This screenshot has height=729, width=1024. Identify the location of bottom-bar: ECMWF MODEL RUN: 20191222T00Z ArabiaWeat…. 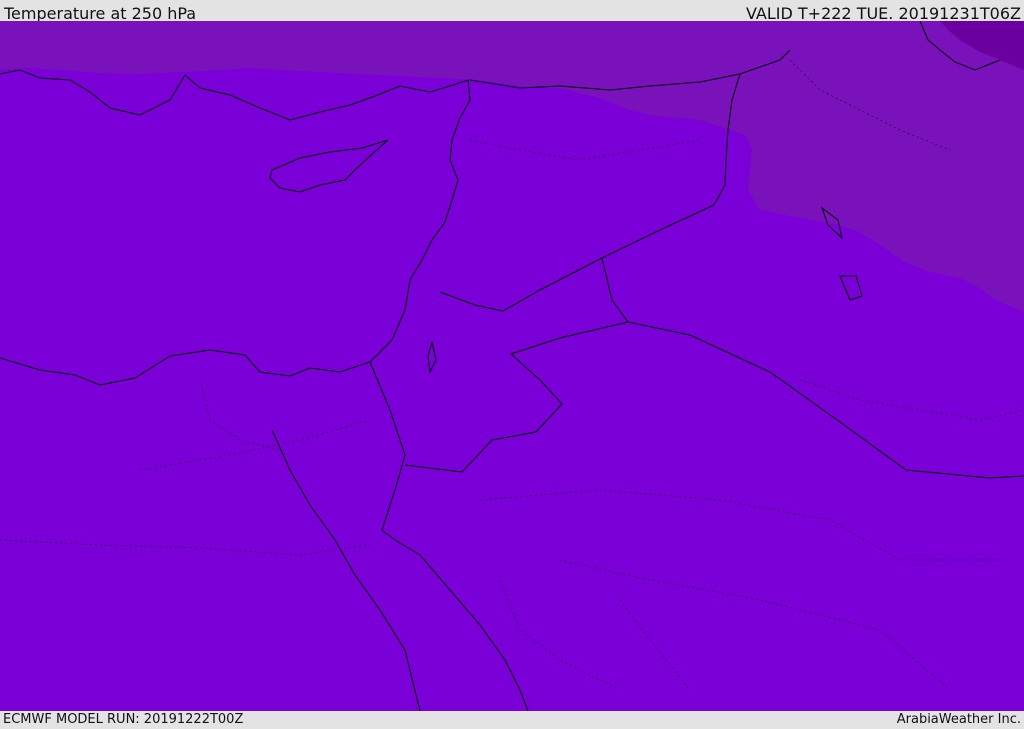
(512, 720).